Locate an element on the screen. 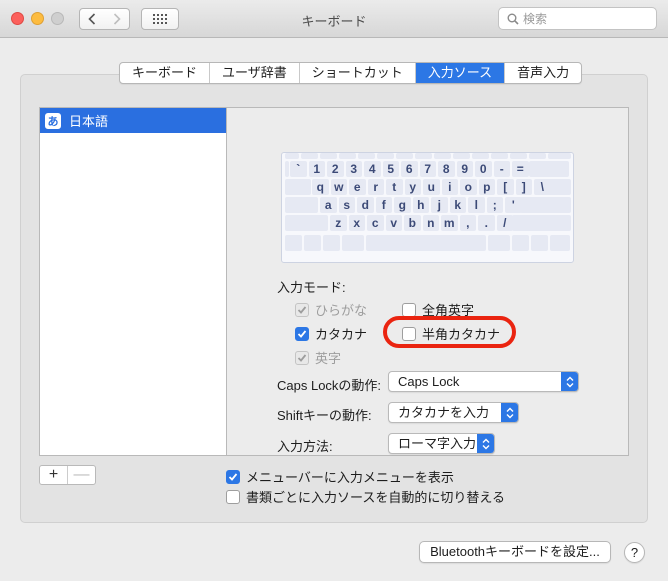  source-item-label: 日本語 is located at coordinates (89, 121).